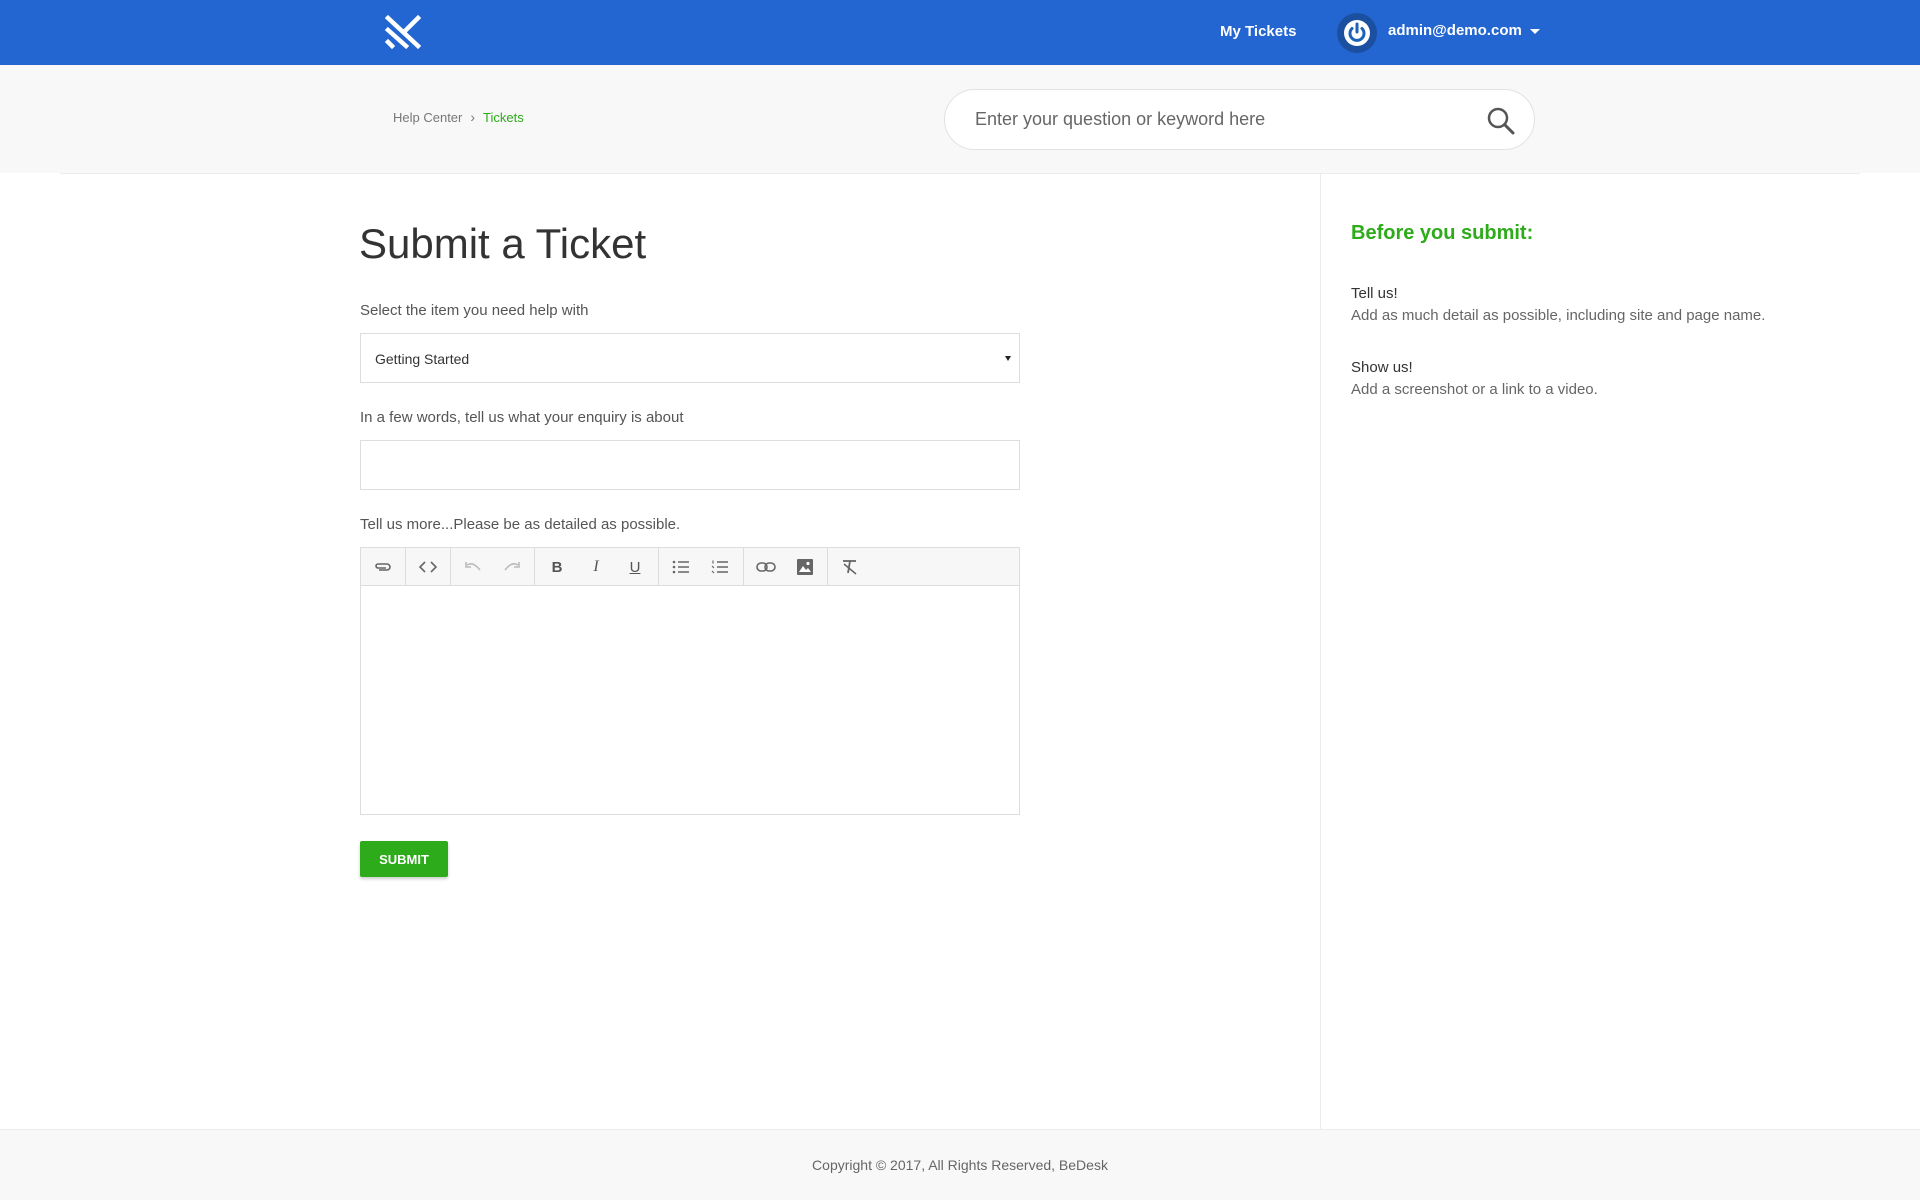  What do you see at coordinates (635, 567) in the screenshot?
I see `underline-icon: U` at bounding box center [635, 567].